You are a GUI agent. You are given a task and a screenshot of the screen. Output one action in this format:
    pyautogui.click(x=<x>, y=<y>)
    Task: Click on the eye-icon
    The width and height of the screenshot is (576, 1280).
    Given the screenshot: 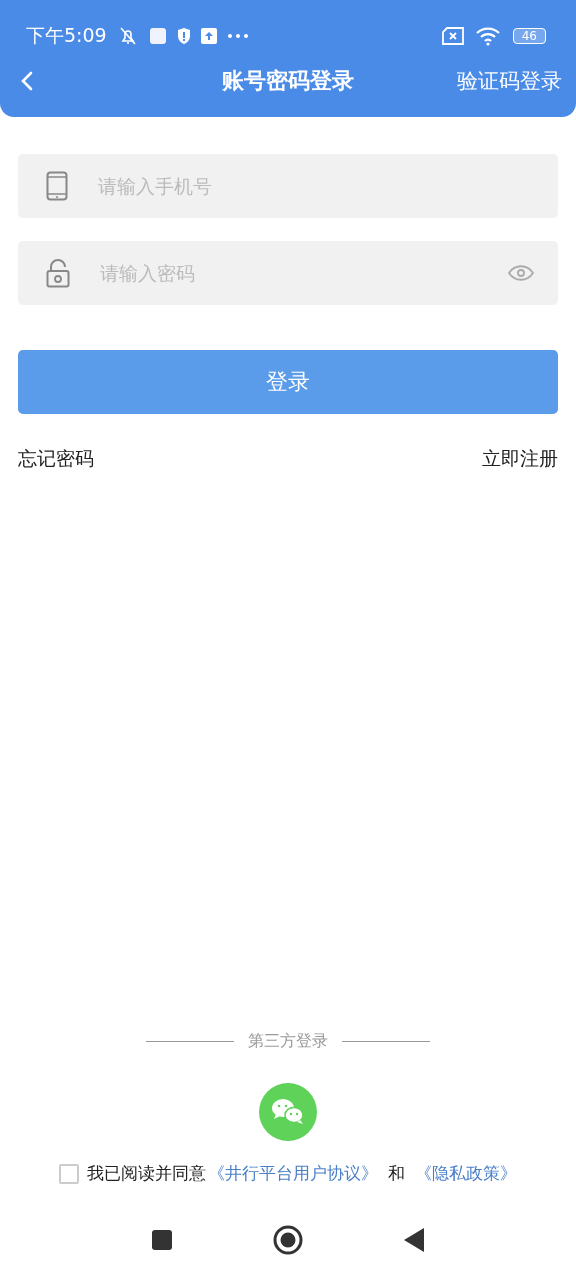 What is the action you would take?
    pyautogui.click(x=521, y=273)
    